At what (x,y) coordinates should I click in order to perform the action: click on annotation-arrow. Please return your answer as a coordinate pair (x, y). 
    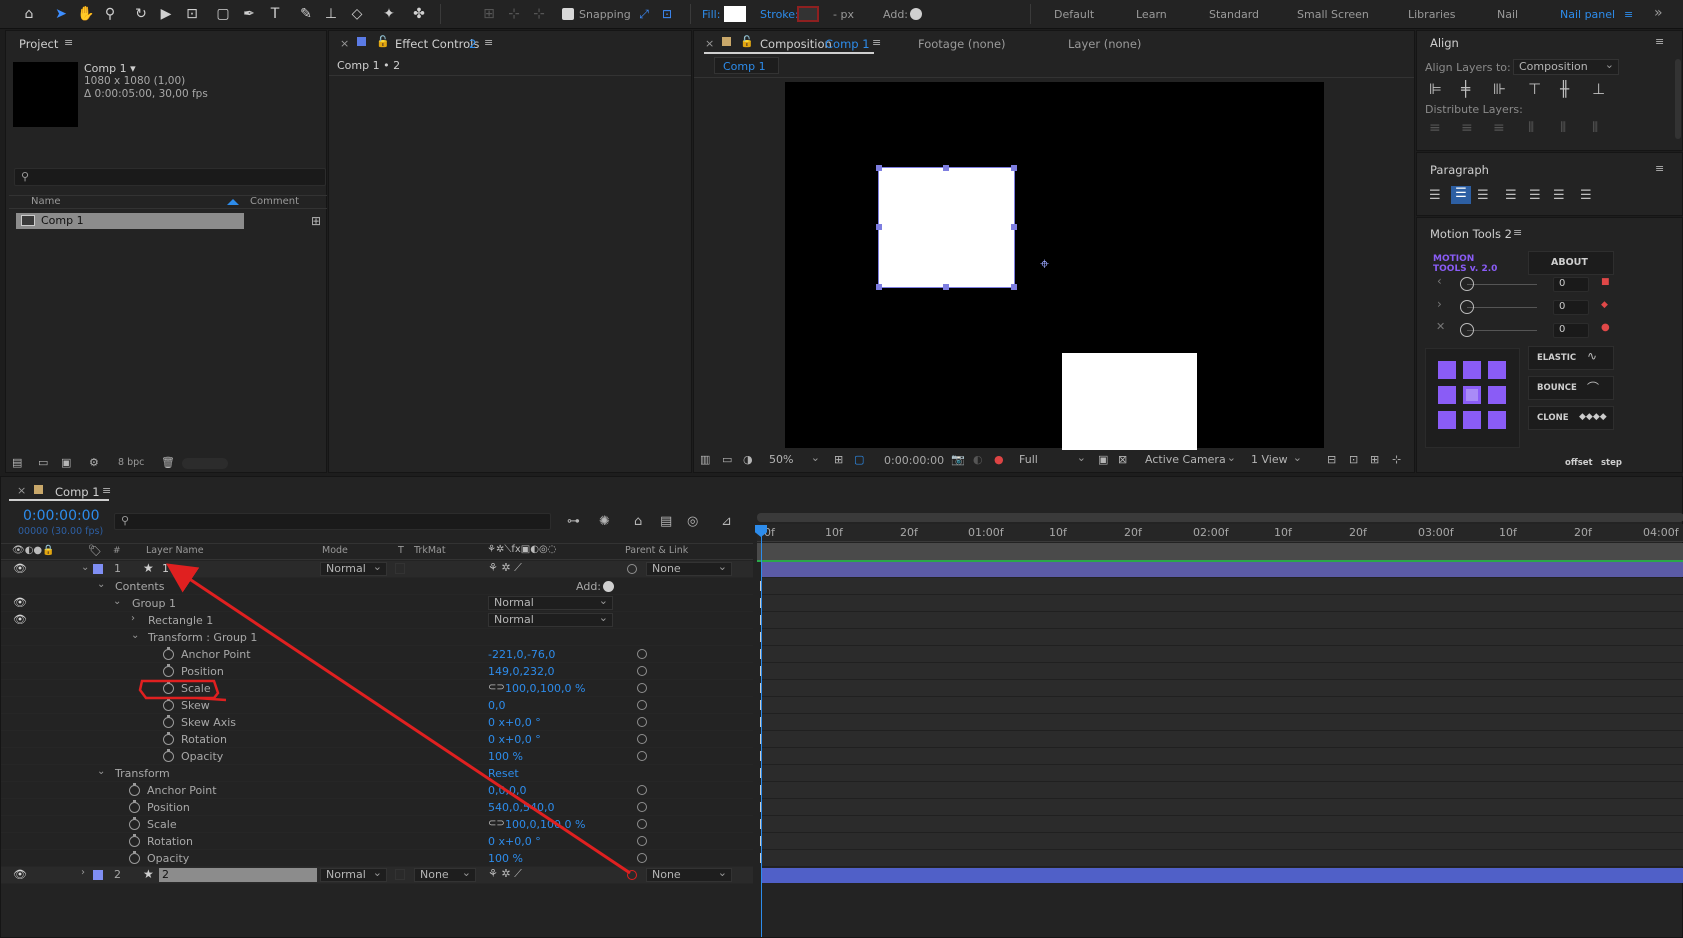
    Looking at the image, I should click on (398, 719).